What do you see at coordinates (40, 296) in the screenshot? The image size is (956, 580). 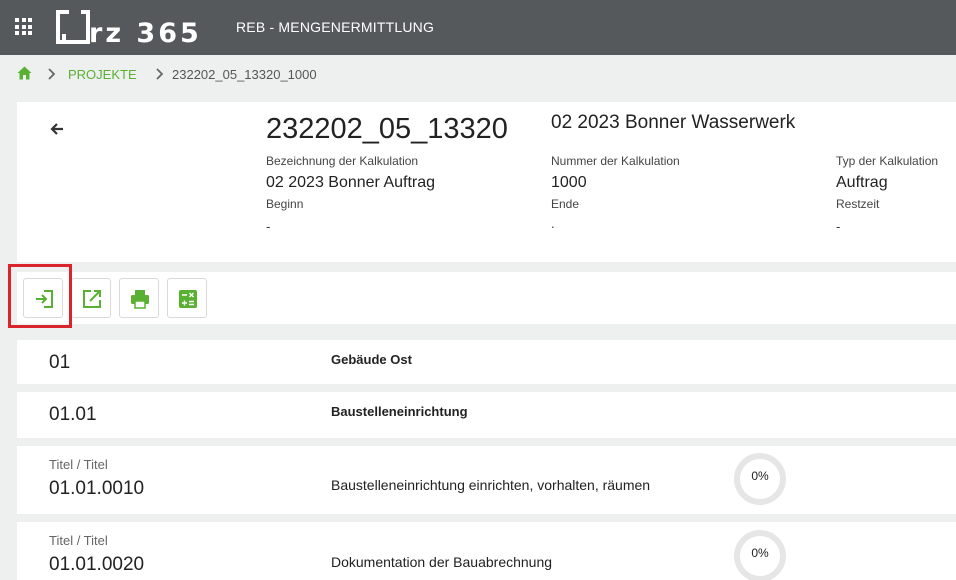 I see `highlight-box` at bounding box center [40, 296].